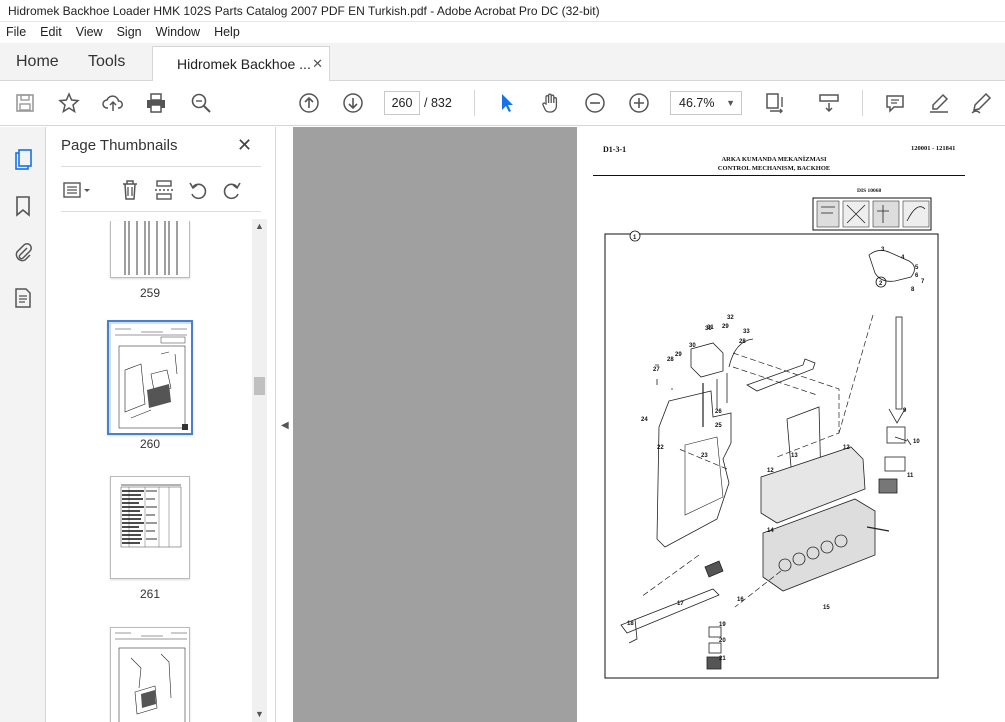  What do you see at coordinates (402, 103) in the screenshot?
I see `page-number-input: 260` at bounding box center [402, 103].